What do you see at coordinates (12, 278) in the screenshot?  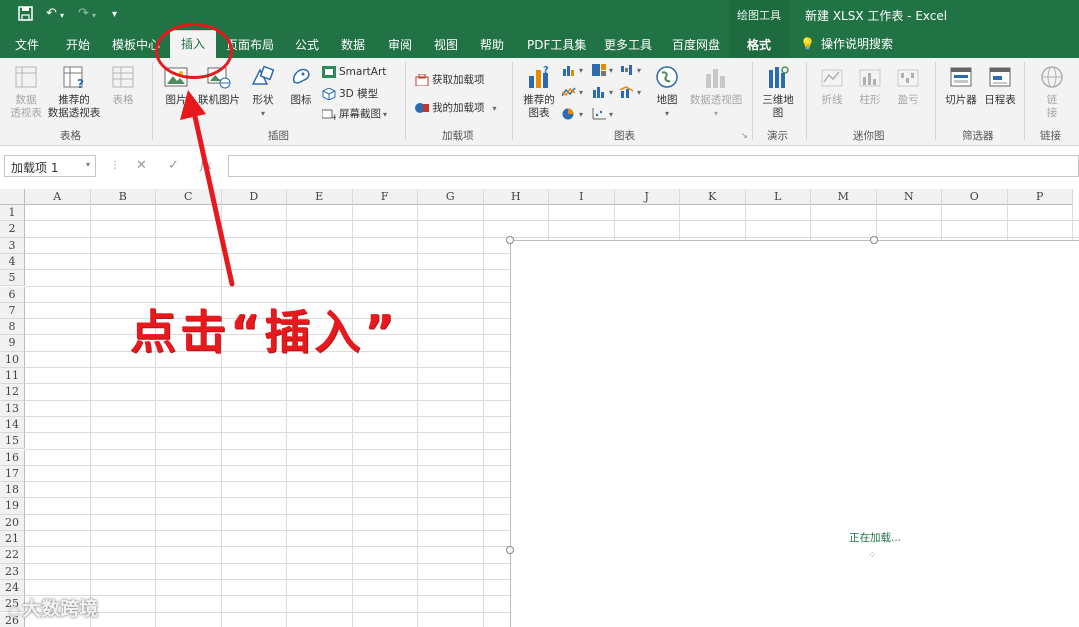 I see `row-header: 5` at bounding box center [12, 278].